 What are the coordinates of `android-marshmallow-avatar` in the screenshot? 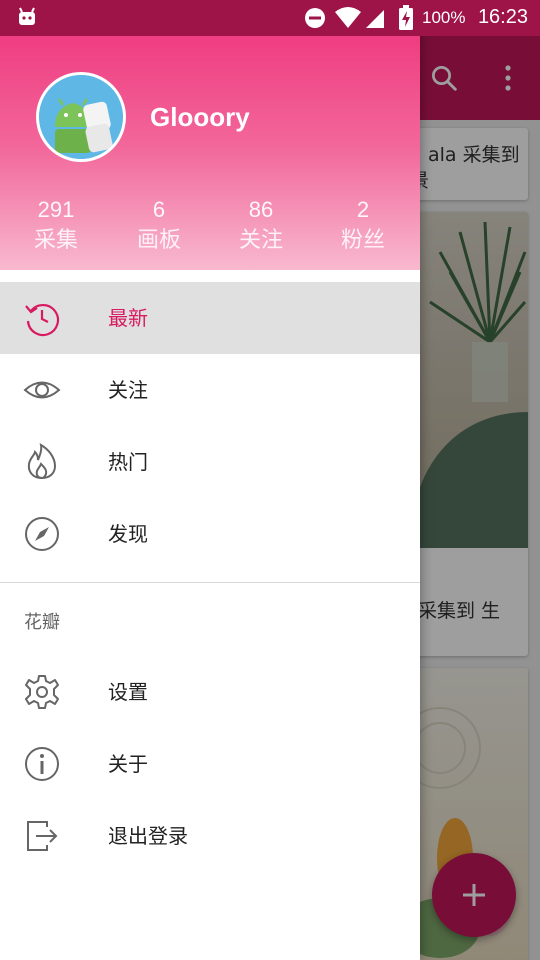 It's located at (81, 117).